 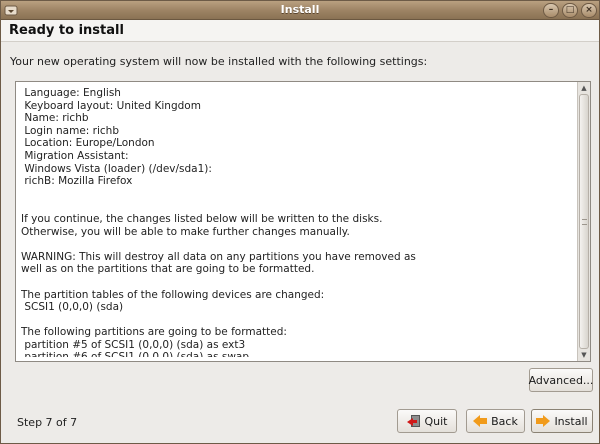 What do you see at coordinates (72, 307) in the screenshot?
I see `summary-line: SCSI1 (0,0,0) (sda)` at bounding box center [72, 307].